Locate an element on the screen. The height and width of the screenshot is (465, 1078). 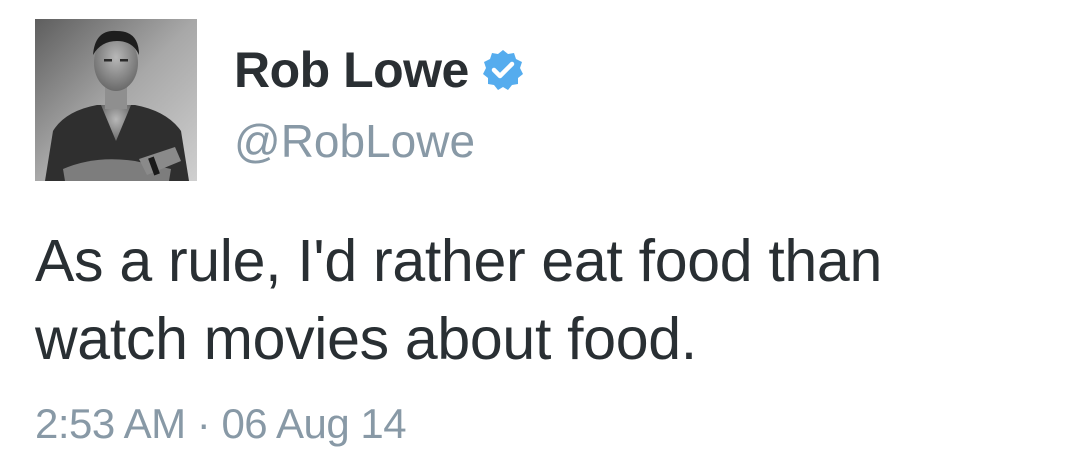
avatar-photo is located at coordinates (116, 100).